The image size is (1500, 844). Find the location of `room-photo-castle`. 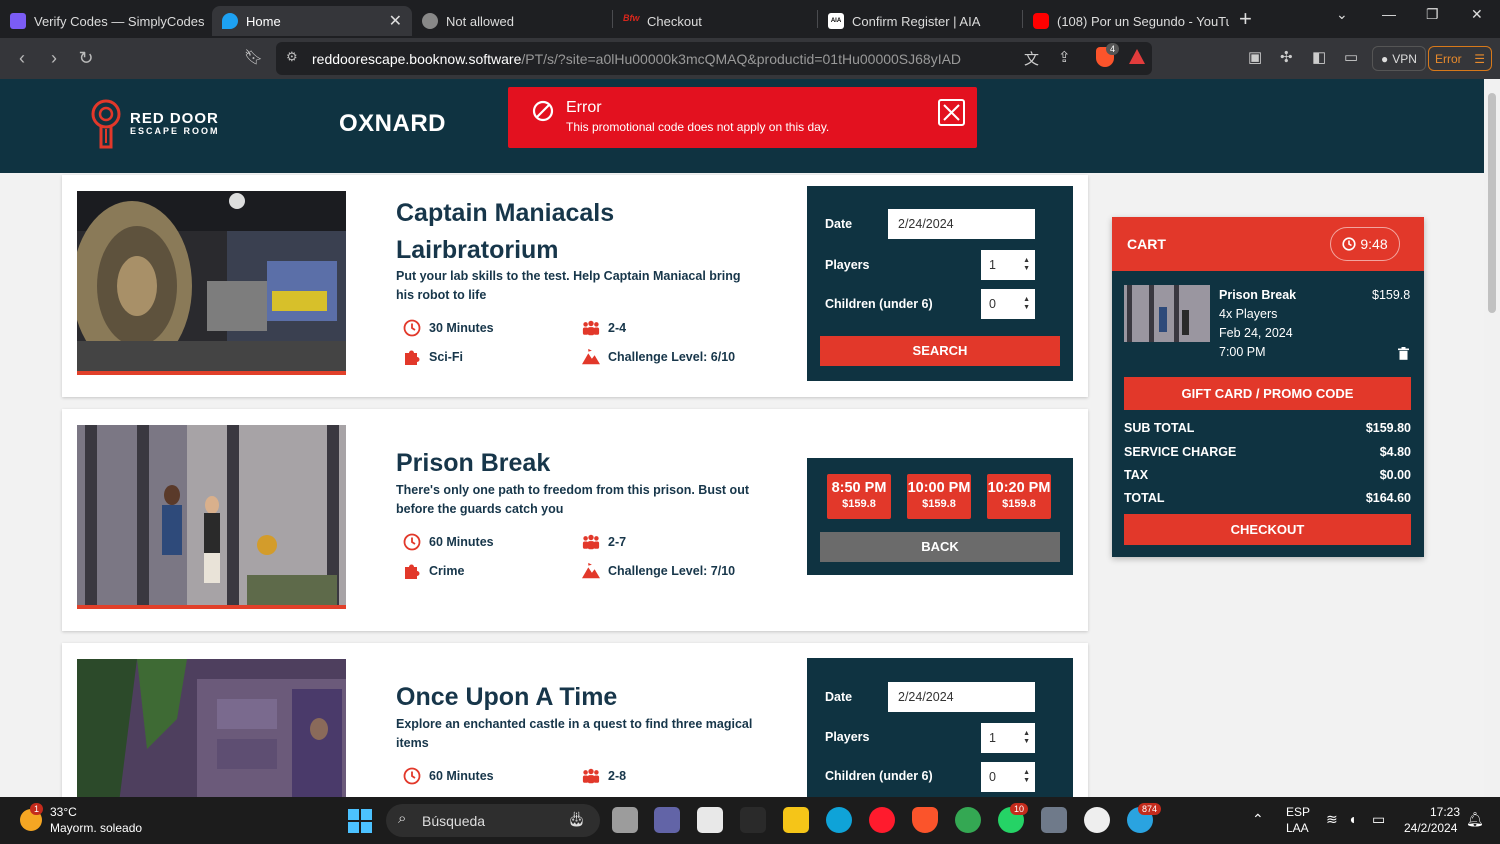

room-photo-castle is located at coordinates (211, 728).